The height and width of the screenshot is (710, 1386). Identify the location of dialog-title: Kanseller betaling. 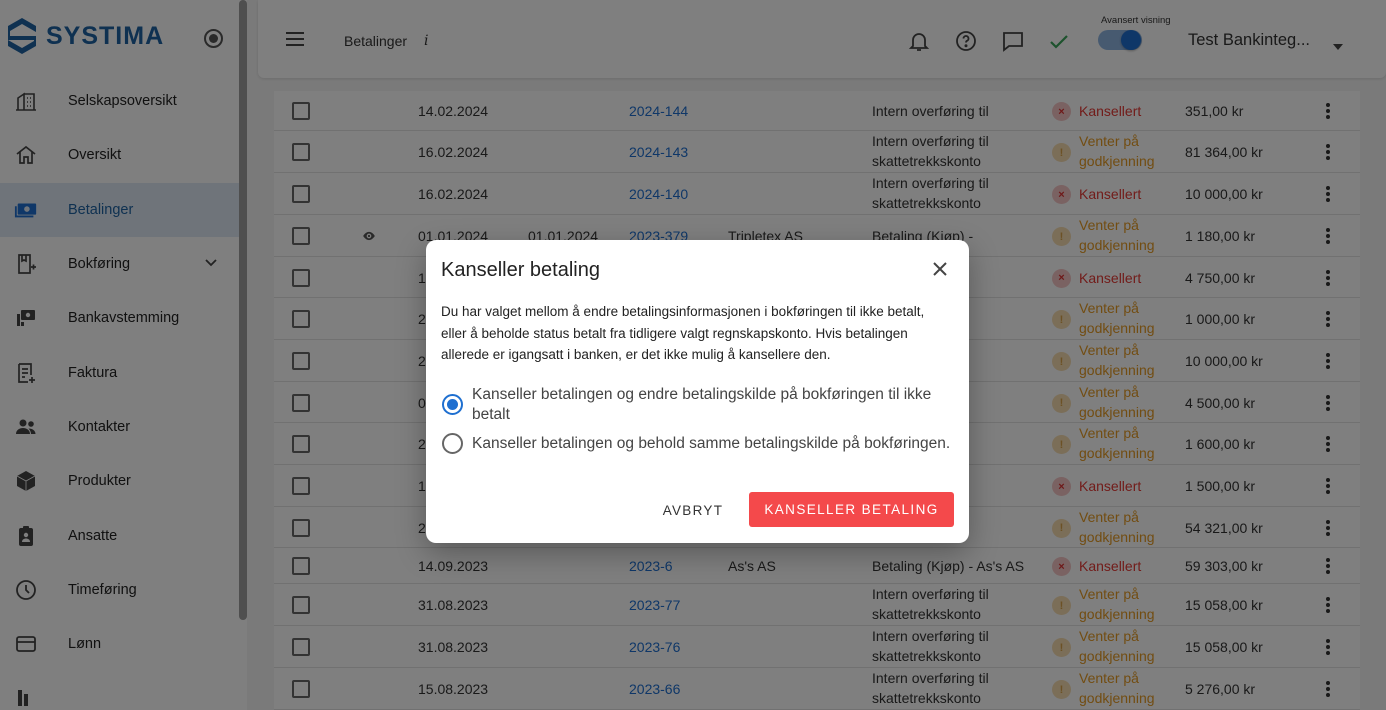
(520, 270).